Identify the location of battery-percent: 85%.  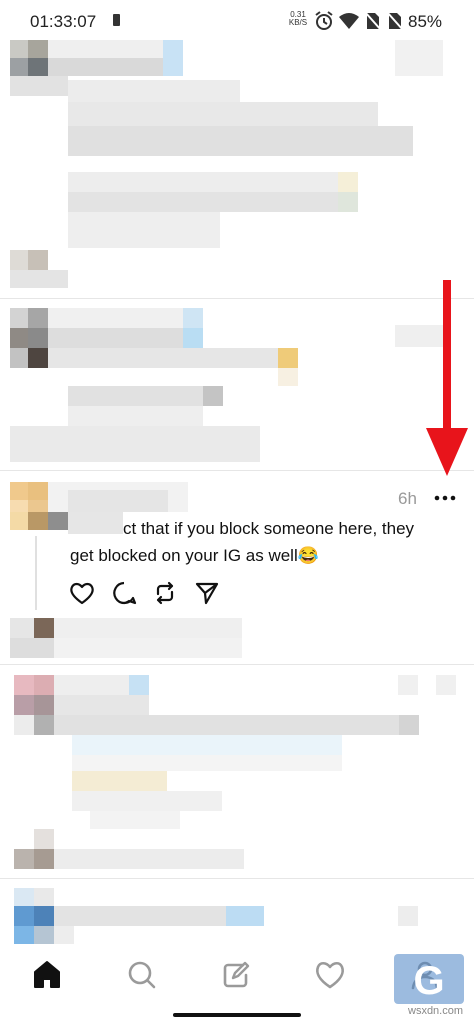
(425, 21).